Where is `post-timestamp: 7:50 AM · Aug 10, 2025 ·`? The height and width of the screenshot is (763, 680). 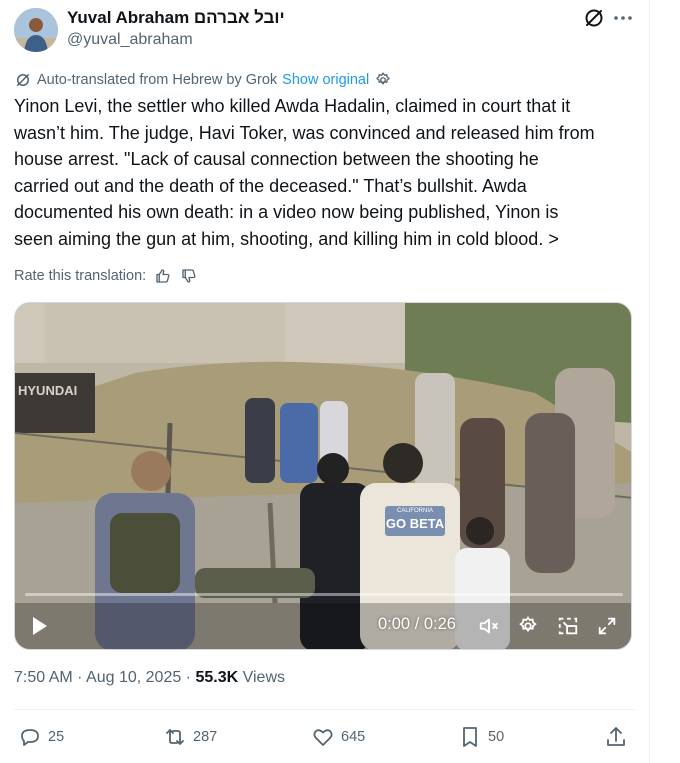 post-timestamp: 7:50 AM · Aug 10, 2025 · is located at coordinates (104, 677).